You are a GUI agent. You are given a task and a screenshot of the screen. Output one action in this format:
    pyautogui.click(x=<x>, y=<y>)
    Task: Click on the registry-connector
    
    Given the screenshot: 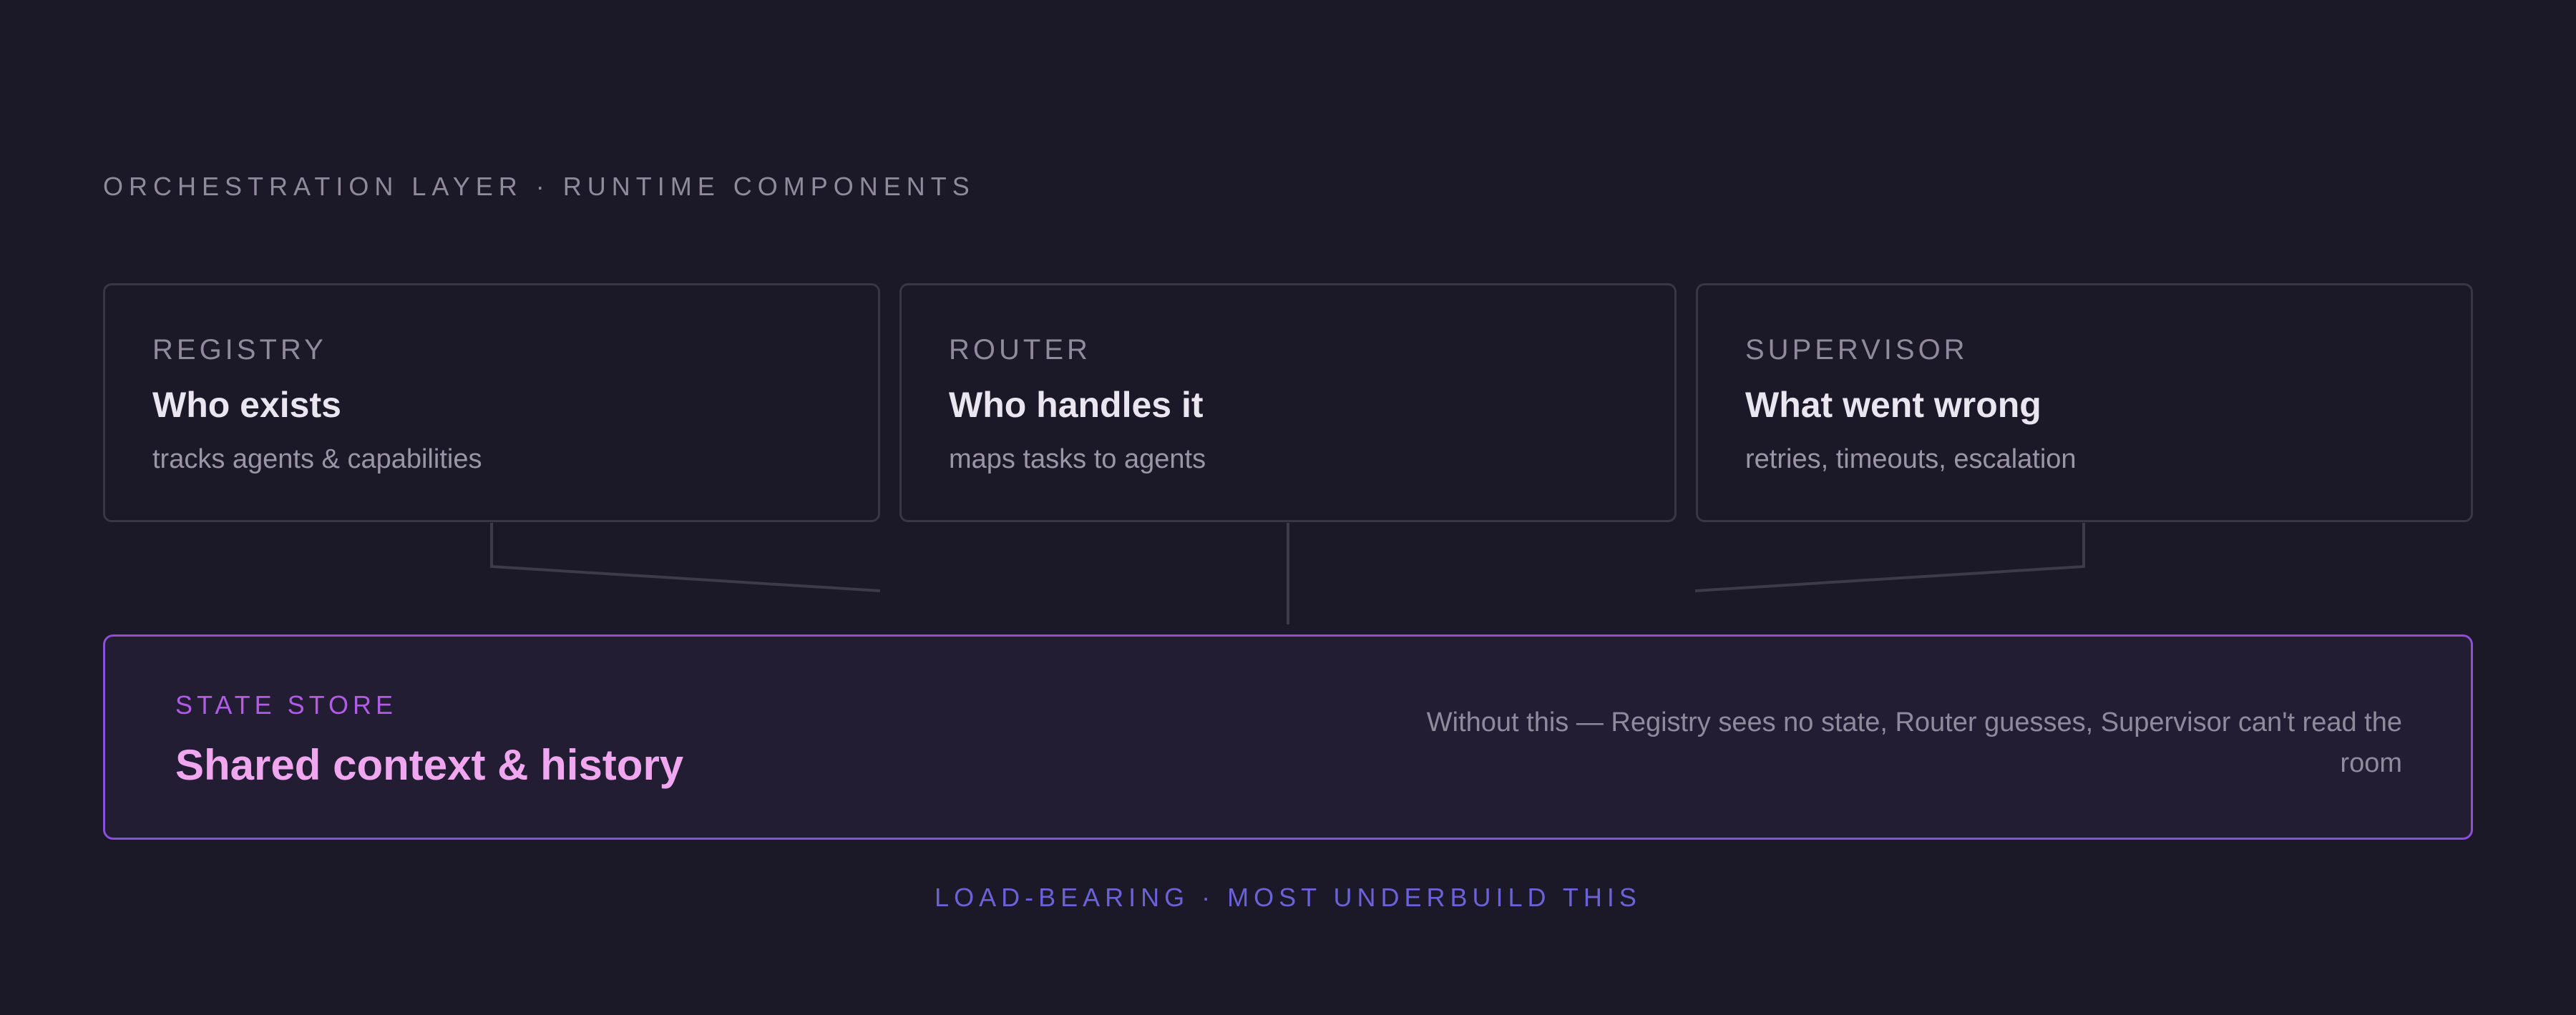 What is the action you would take?
    pyautogui.click(x=685, y=557)
    